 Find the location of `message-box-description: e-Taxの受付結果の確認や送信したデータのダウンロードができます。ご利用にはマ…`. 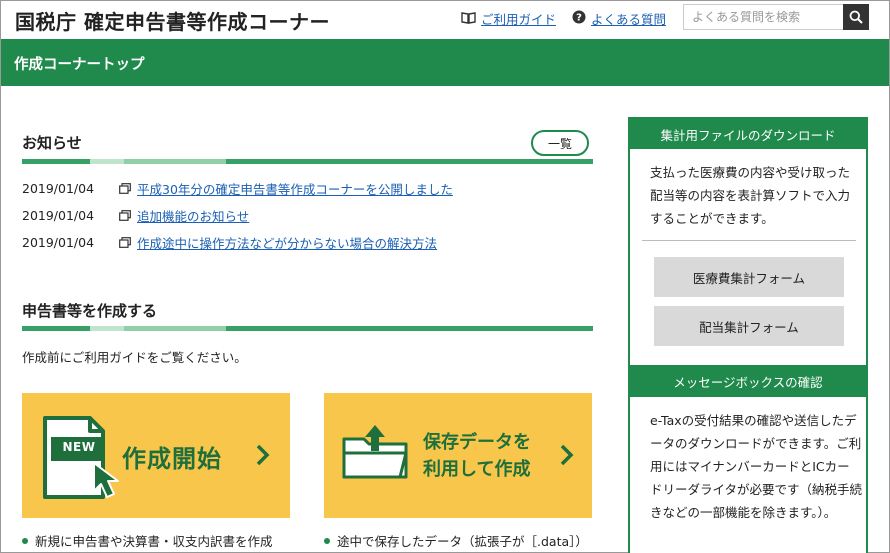

message-box-description: e-Taxの受付結果の確認や送信したデータのダウンロードができます。ご利用にはマ… is located at coordinates (756, 466).